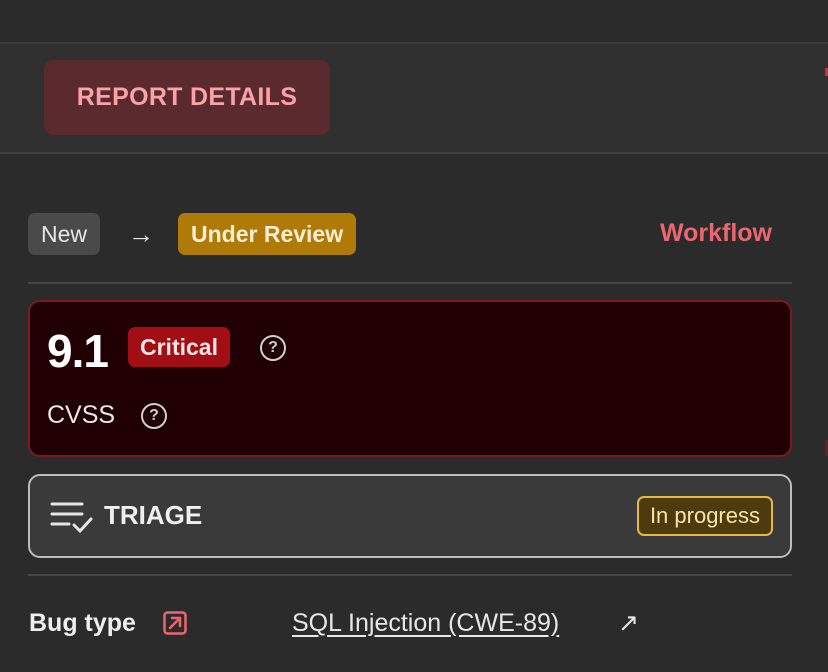  What do you see at coordinates (187, 97) in the screenshot?
I see `tab-report-details: REPORT DETAILS` at bounding box center [187, 97].